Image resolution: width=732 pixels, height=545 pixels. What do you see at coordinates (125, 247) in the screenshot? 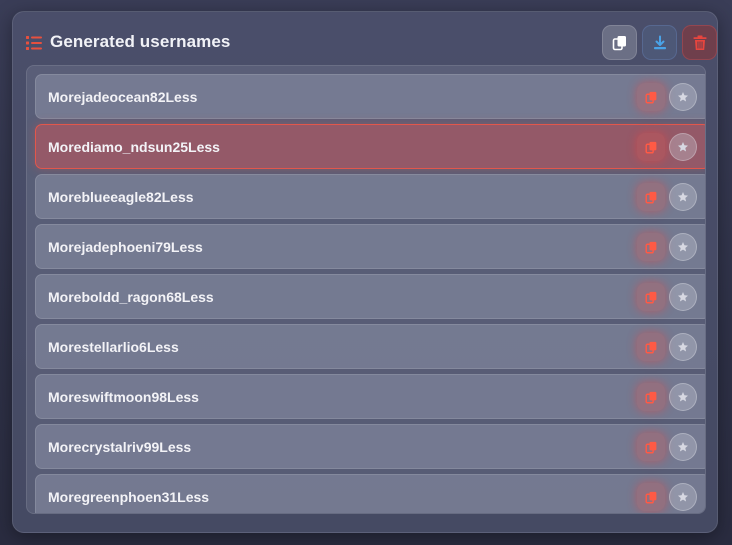
I see `username-text: Morejadephoeni79Less` at bounding box center [125, 247].